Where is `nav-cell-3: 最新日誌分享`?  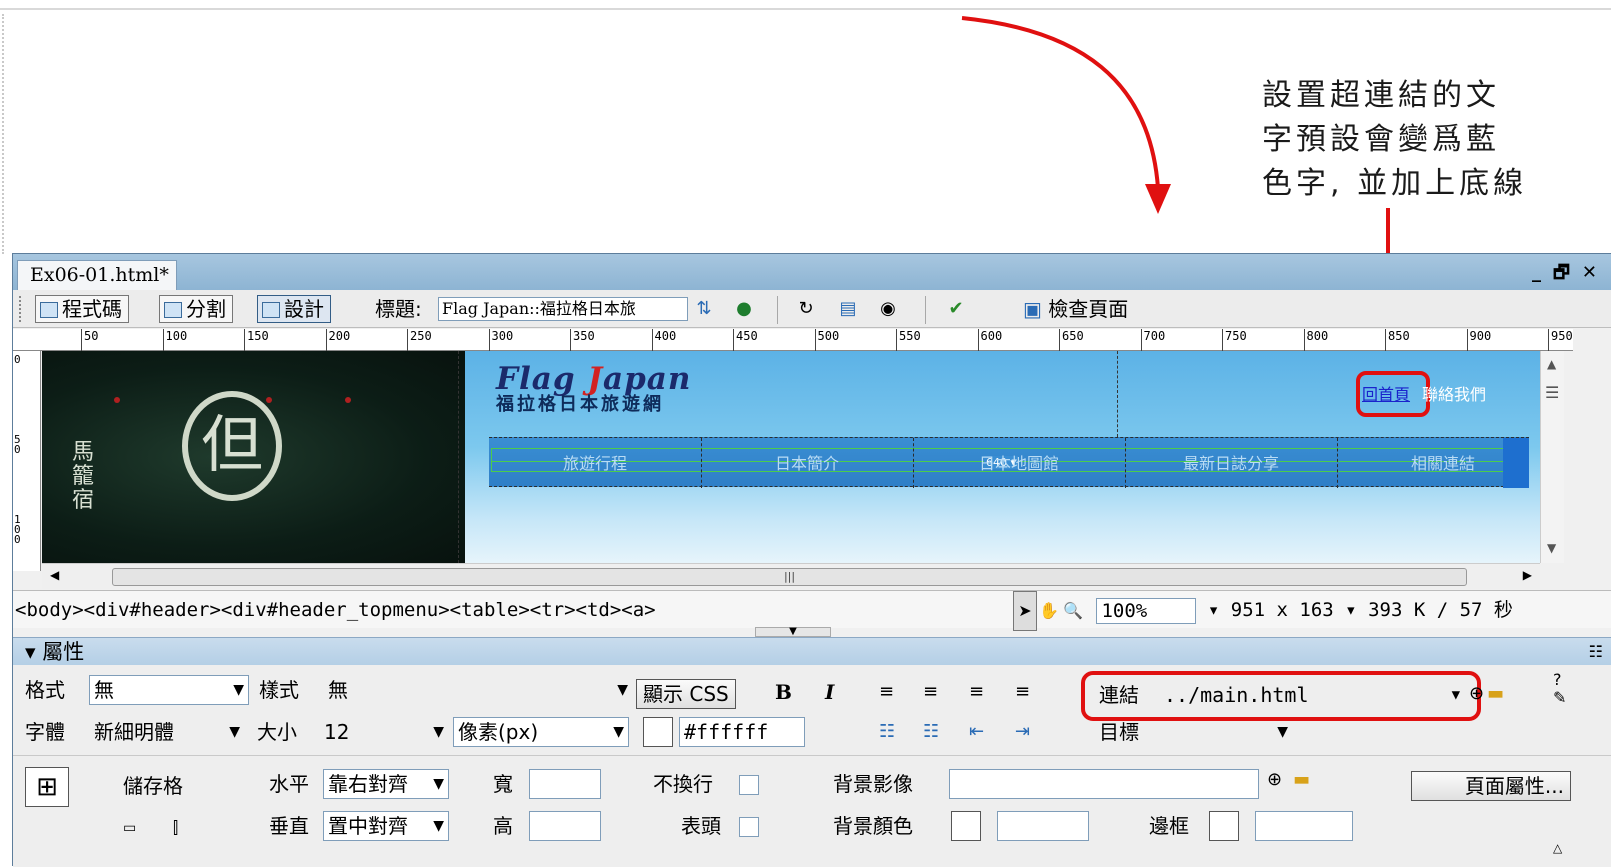
nav-cell-3: 最新日誌分享 is located at coordinates (1231, 462).